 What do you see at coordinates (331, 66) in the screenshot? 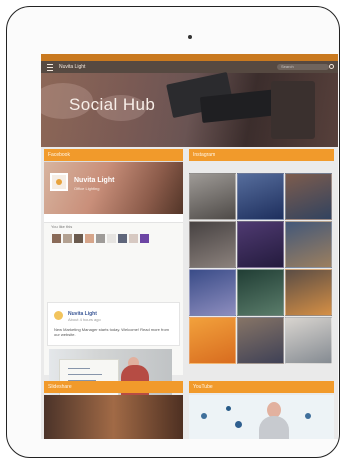
I see `search-icon` at bounding box center [331, 66].